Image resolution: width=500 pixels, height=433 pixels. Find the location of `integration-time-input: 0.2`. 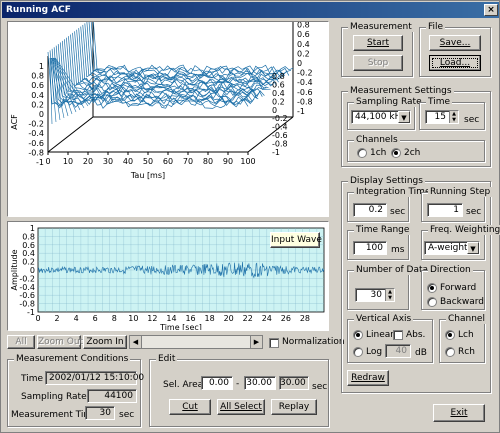

integration-time-input: 0.2 is located at coordinates (370, 210).